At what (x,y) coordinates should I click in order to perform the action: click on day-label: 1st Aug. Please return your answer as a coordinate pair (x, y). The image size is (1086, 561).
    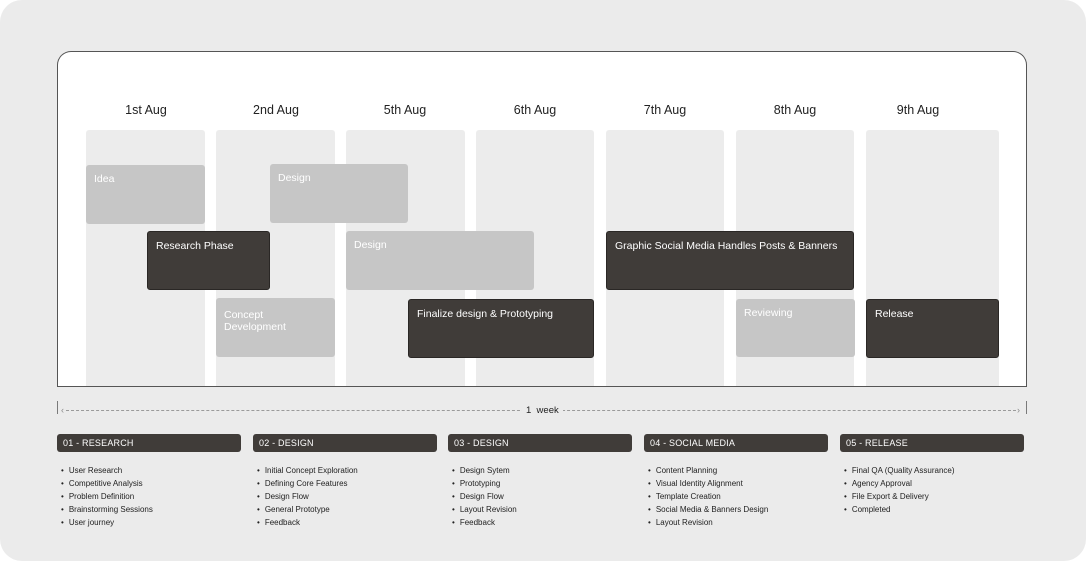
    Looking at the image, I should click on (146, 110).